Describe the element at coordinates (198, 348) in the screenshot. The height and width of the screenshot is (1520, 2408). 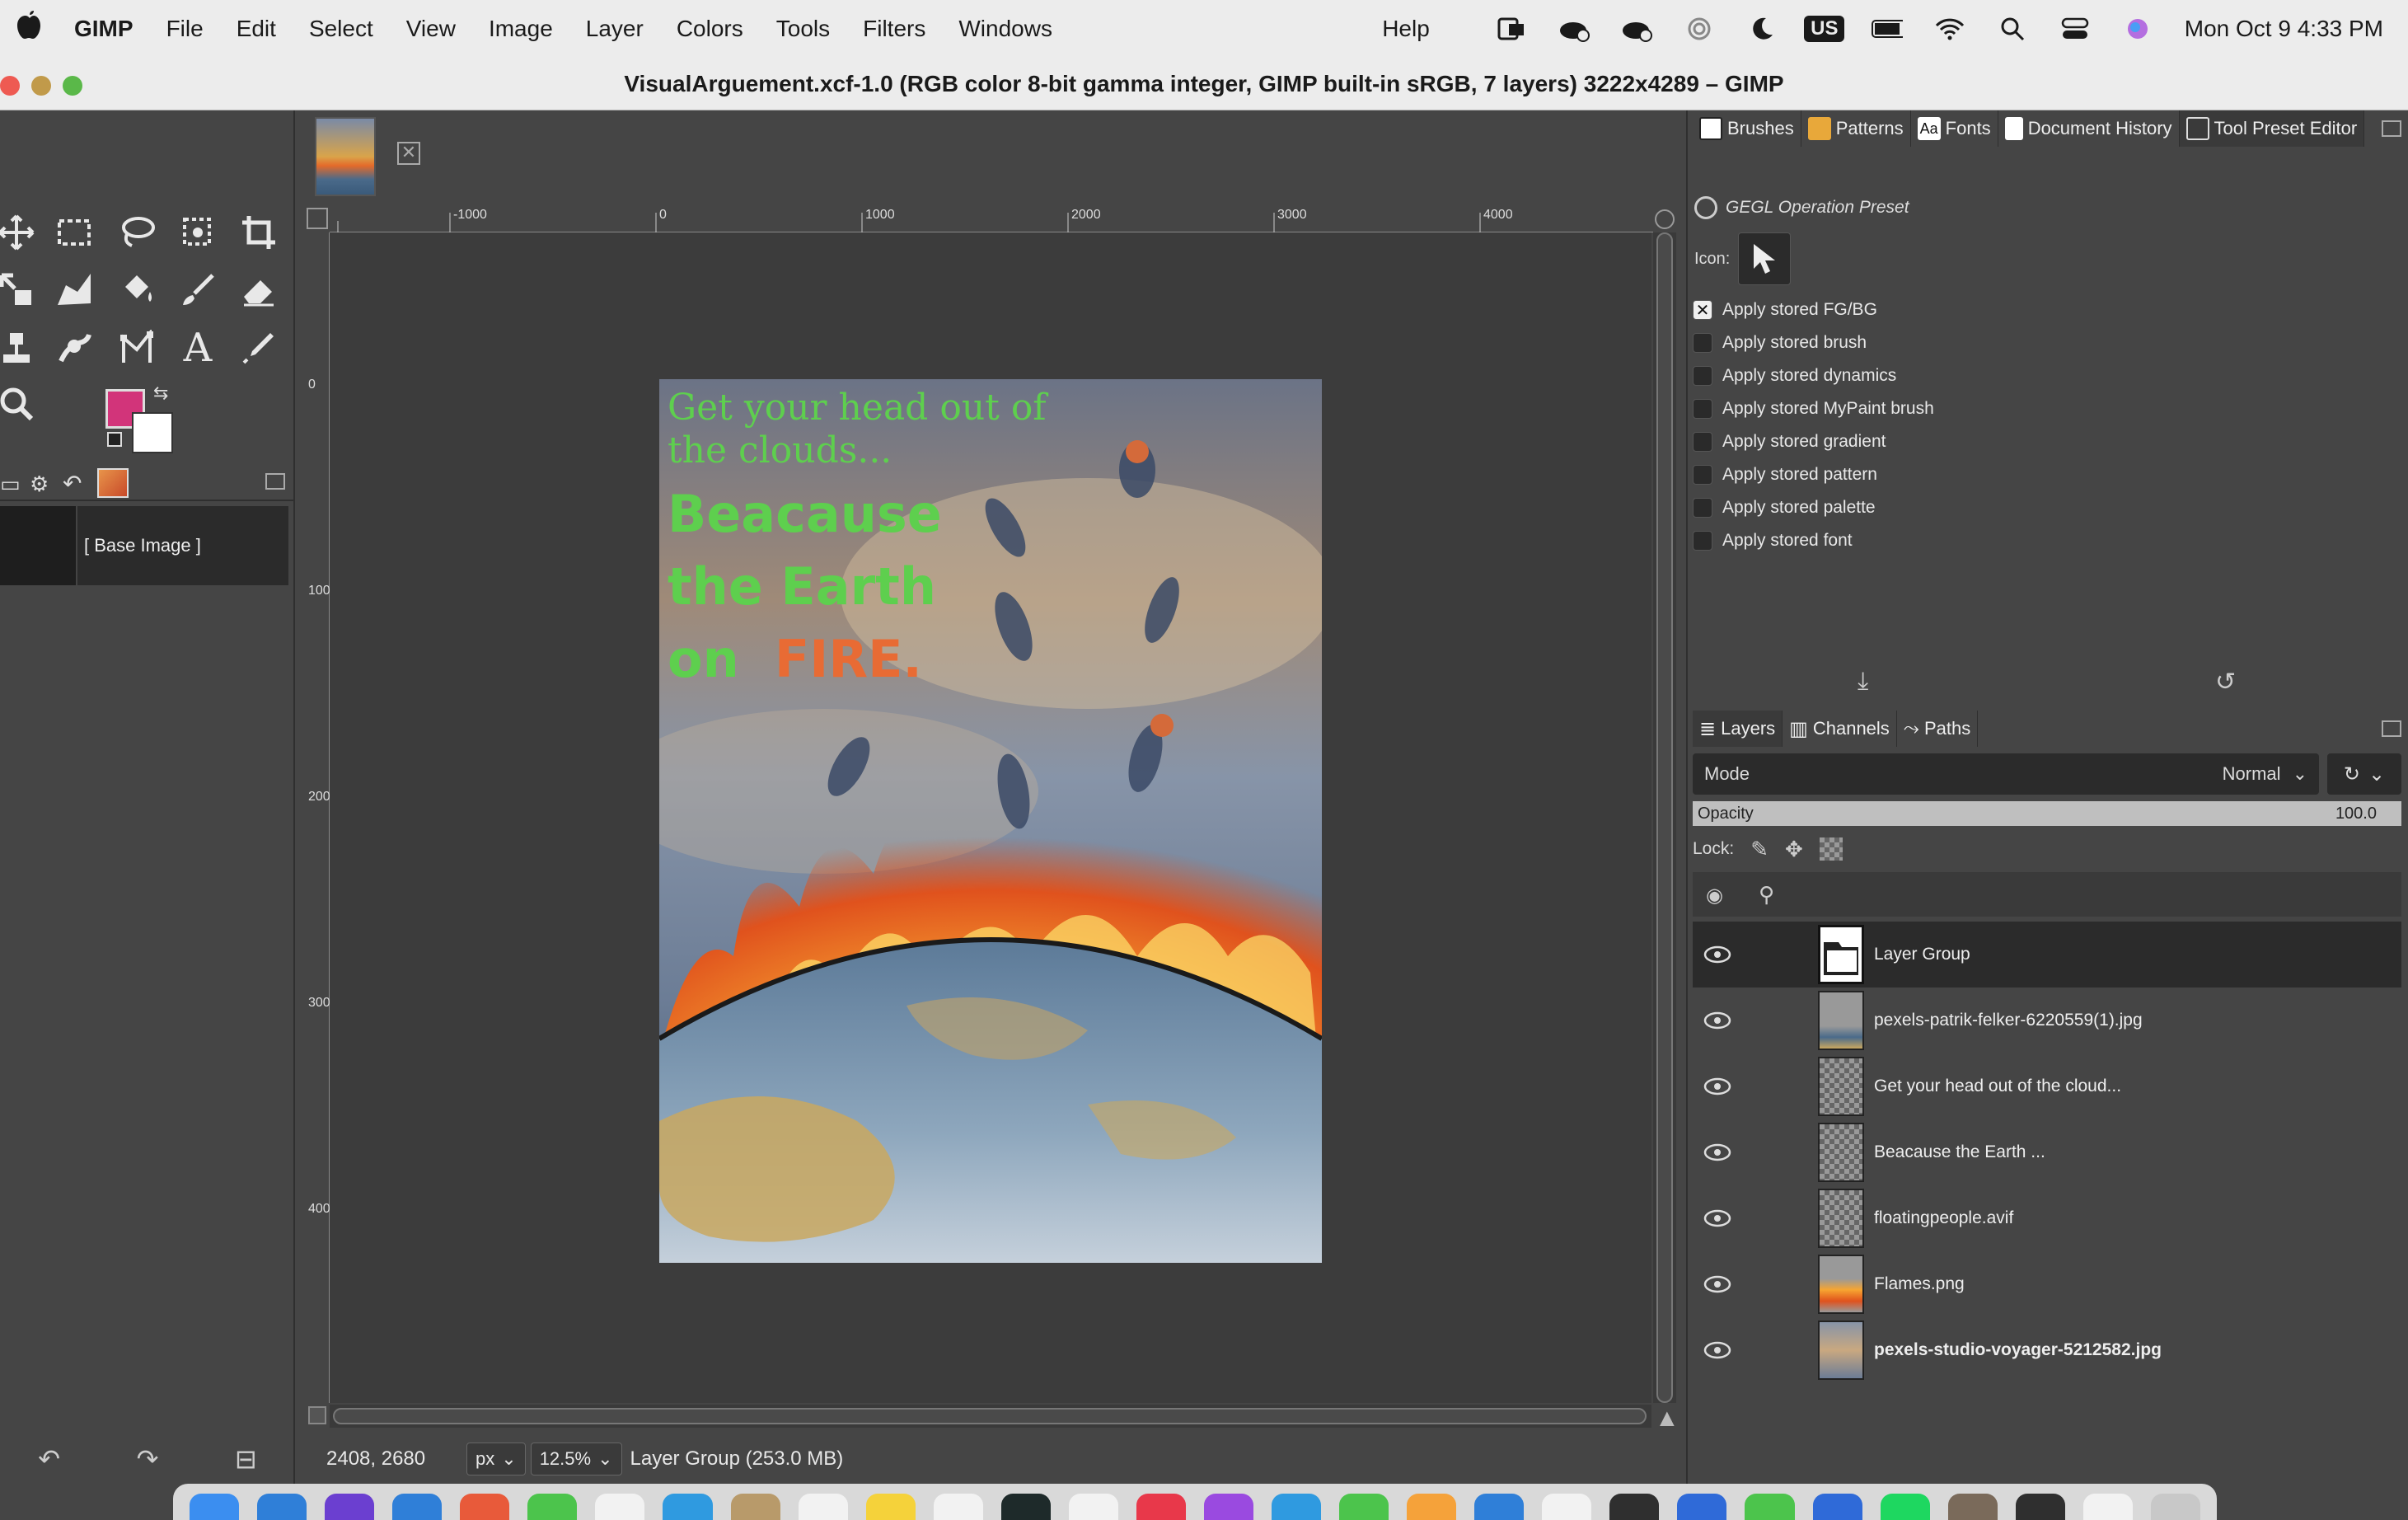
I see `text-tool-icon: A` at that location.